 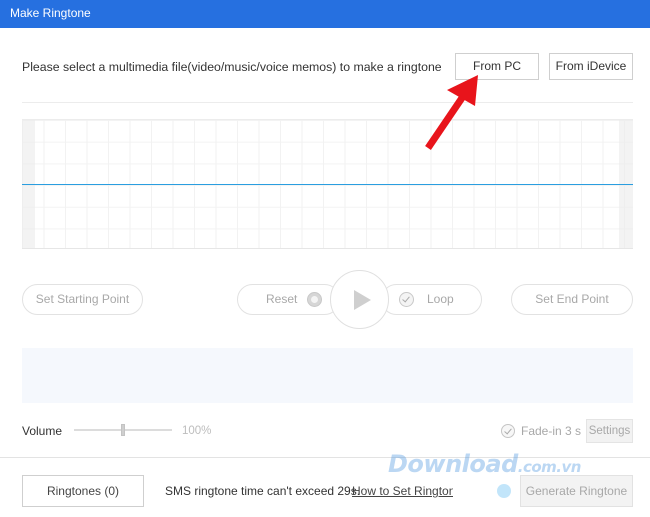 What do you see at coordinates (549, 467) in the screenshot?
I see `watermark-suffix: .com.vn` at bounding box center [549, 467].